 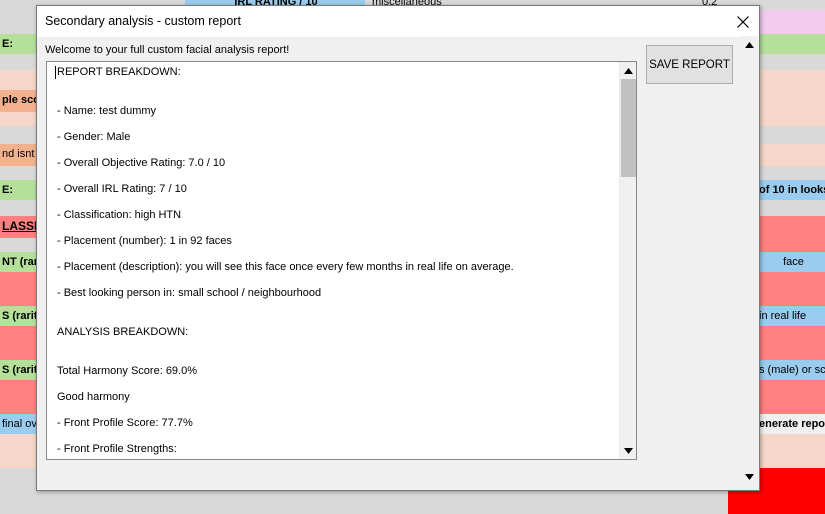 What do you see at coordinates (119, 215) in the screenshot?
I see `report-line: - Classification: high HTN` at bounding box center [119, 215].